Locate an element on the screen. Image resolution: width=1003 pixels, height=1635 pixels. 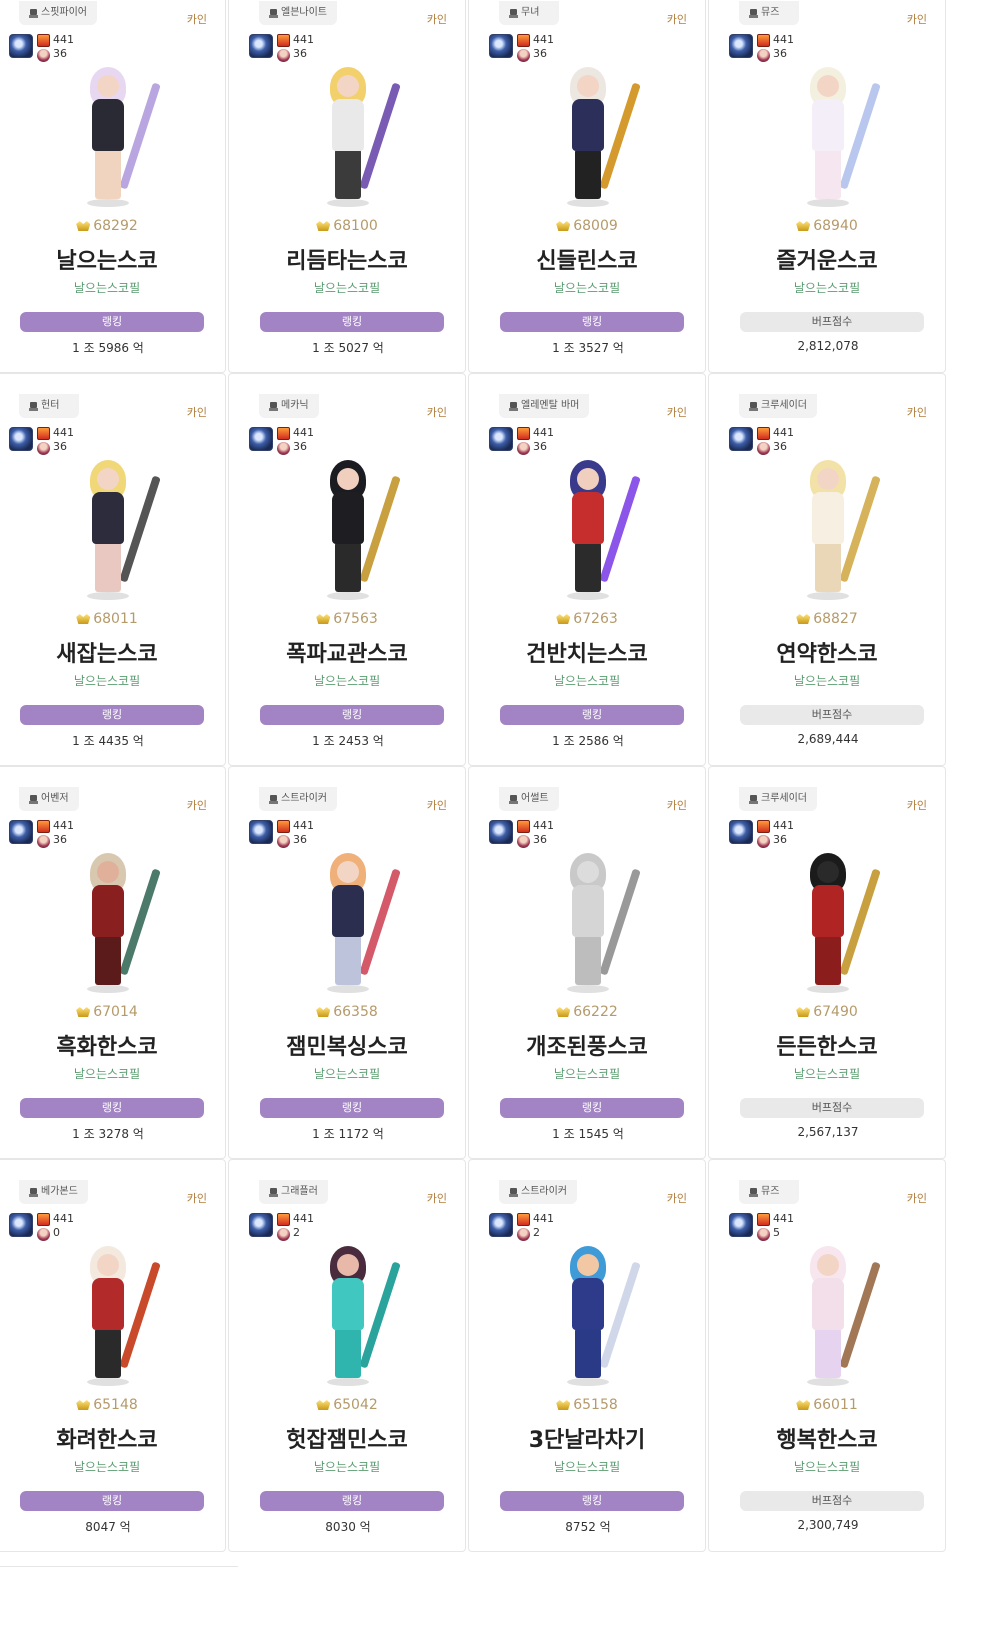
character-card: 베가본드 카인 441 0 65148 화려한스코 날으는스코필 랭킹 8047 억 is located at coordinates (113, 1355).